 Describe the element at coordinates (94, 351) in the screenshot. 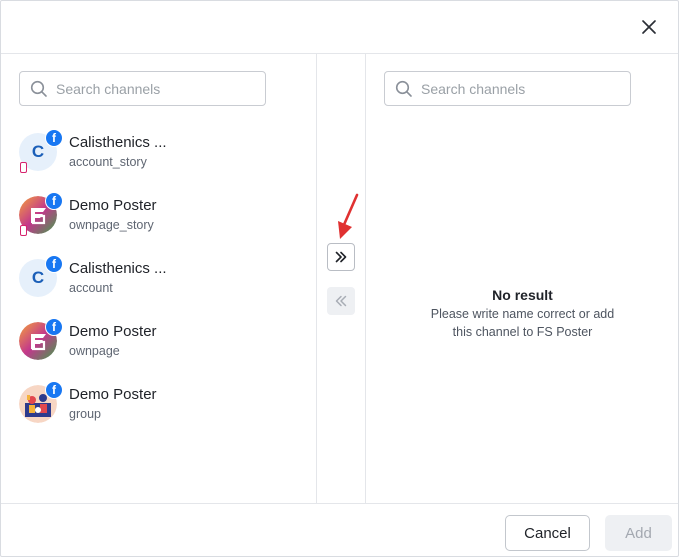

I see `channel-type: ownpage` at that location.